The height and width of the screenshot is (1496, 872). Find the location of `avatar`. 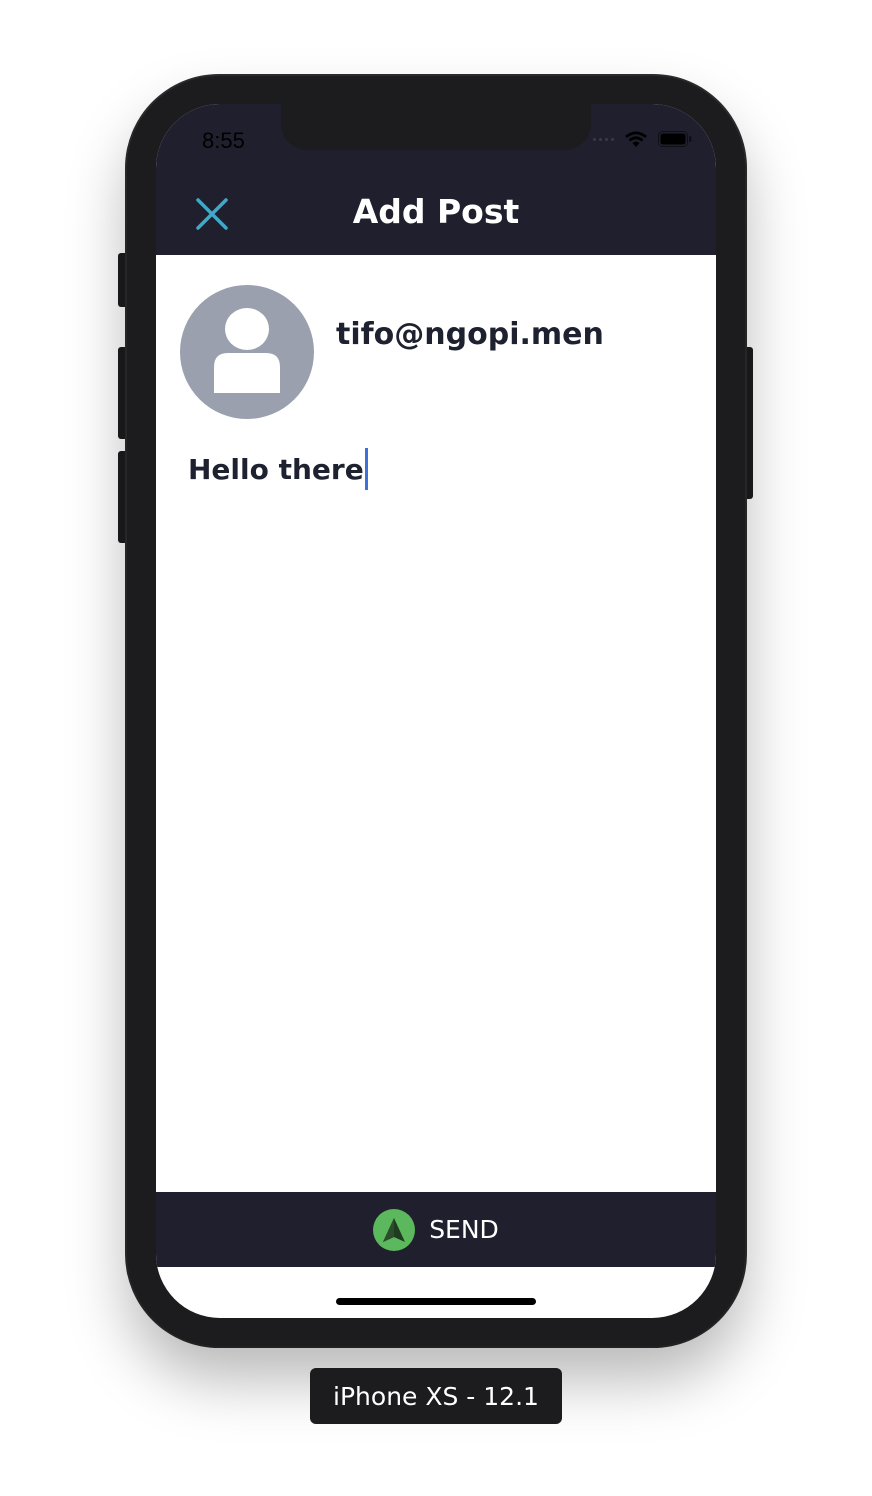

avatar is located at coordinates (247, 352).